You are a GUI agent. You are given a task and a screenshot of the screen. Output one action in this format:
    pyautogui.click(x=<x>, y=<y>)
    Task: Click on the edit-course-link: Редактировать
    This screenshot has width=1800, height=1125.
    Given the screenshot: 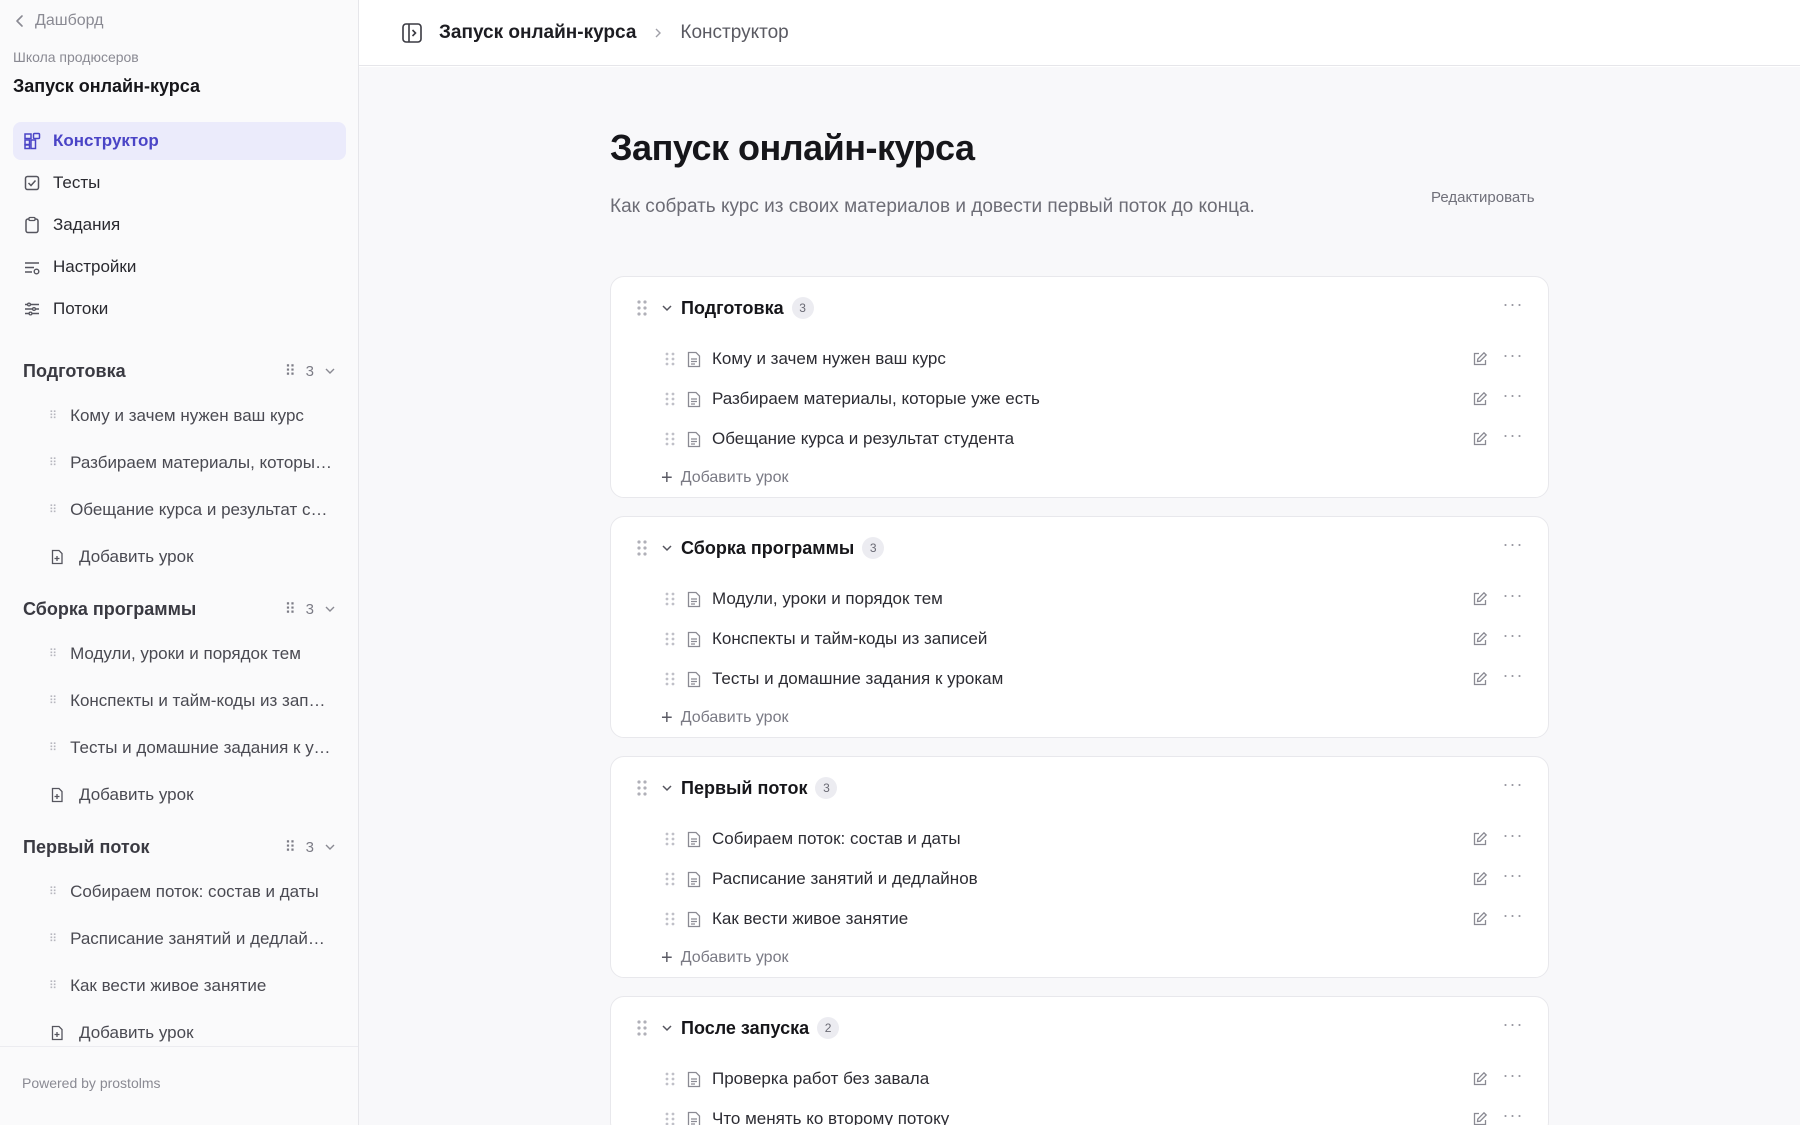 What is the action you would take?
    pyautogui.click(x=1483, y=197)
    